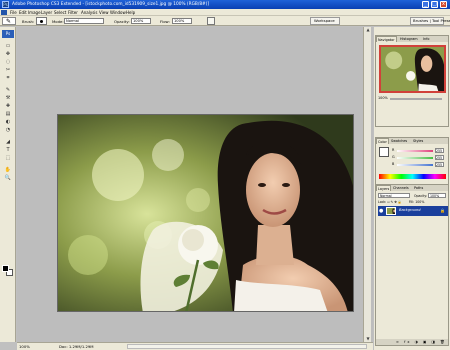  What do you see at coordinates (8, 130) in the screenshot?
I see `dodge-tool-icon: ◔` at bounding box center [8, 130].